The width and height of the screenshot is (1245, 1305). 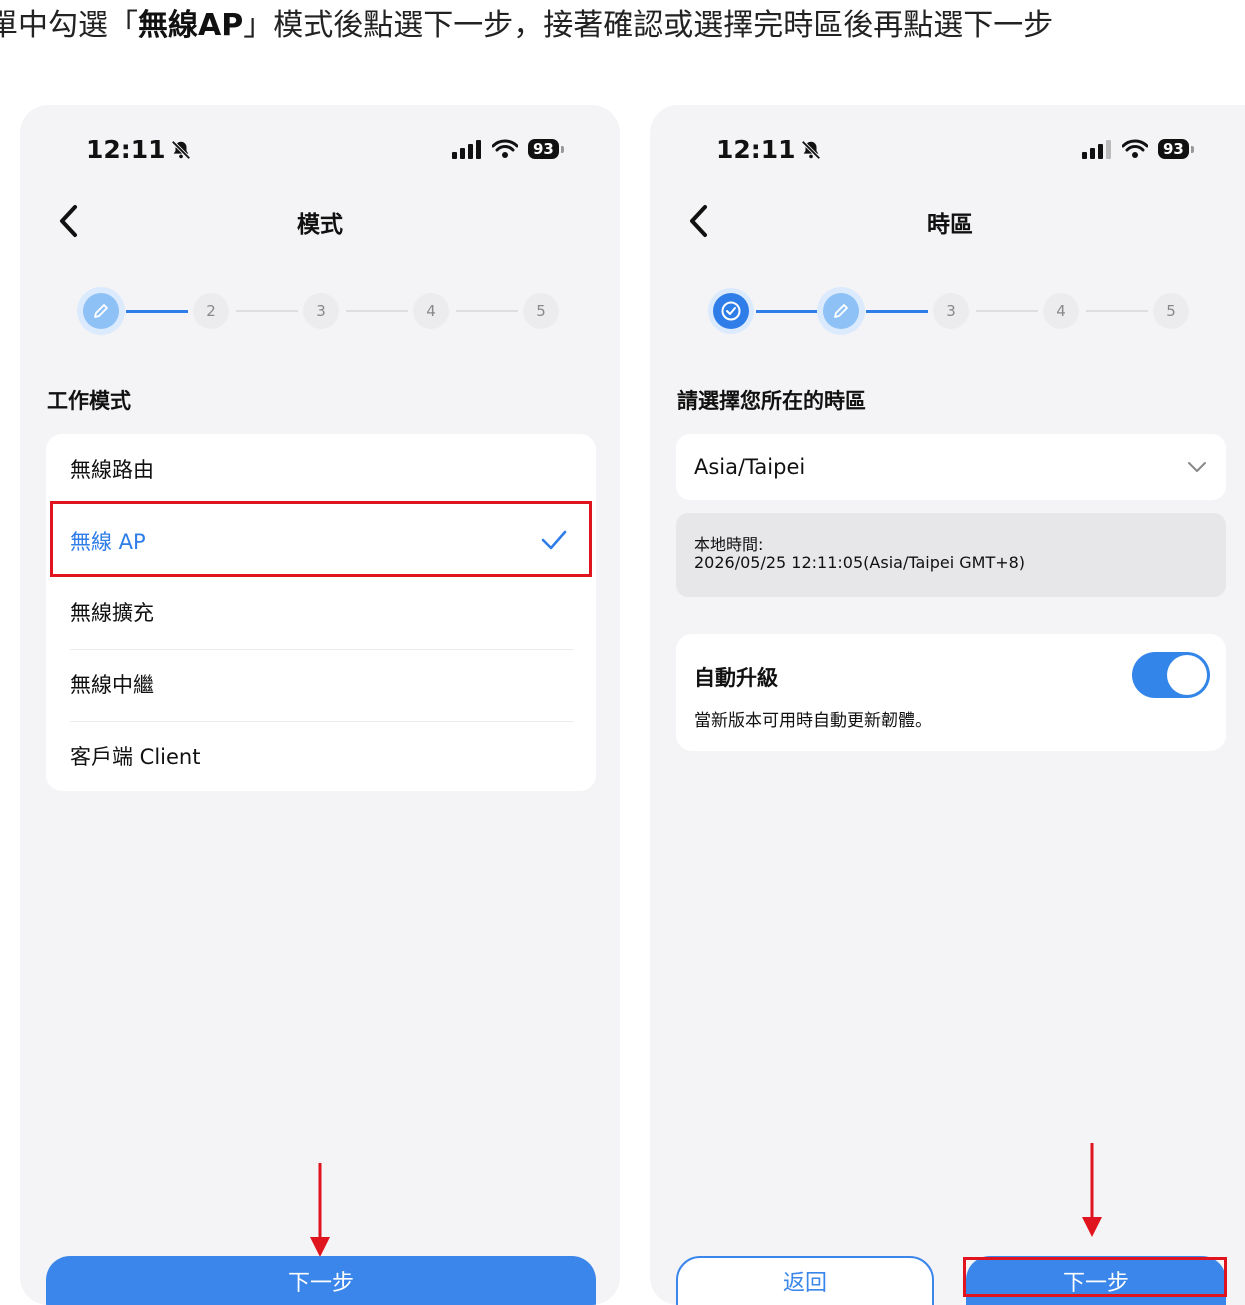 What do you see at coordinates (191, 25) in the screenshot?
I see `instruction-highlight: 無線AP` at bounding box center [191, 25].